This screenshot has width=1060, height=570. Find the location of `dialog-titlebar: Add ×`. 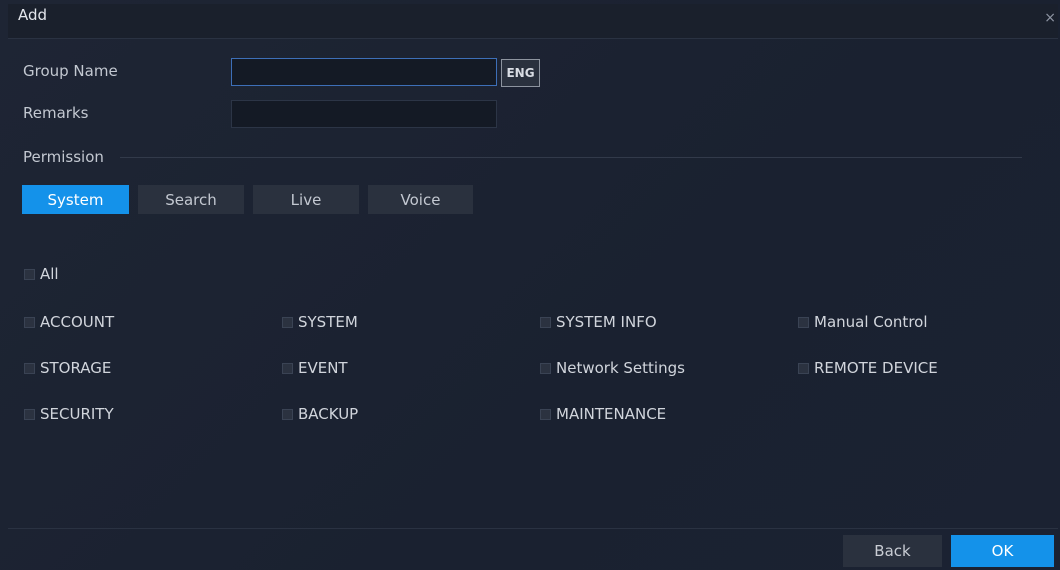

dialog-titlebar: Add × is located at coordinates (533, 21).